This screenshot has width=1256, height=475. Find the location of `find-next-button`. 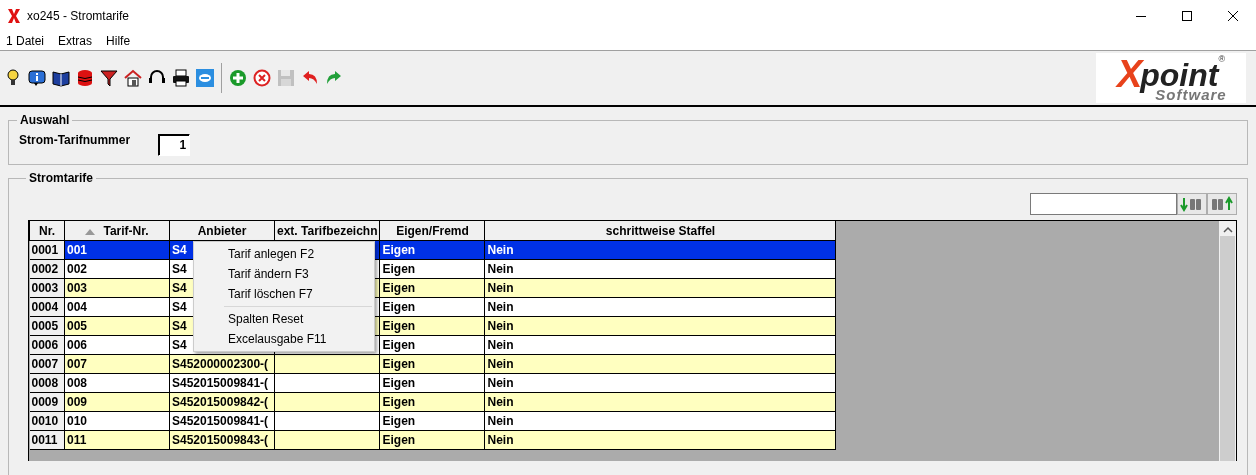

find-next-button is located at coordinates (1192, 204).